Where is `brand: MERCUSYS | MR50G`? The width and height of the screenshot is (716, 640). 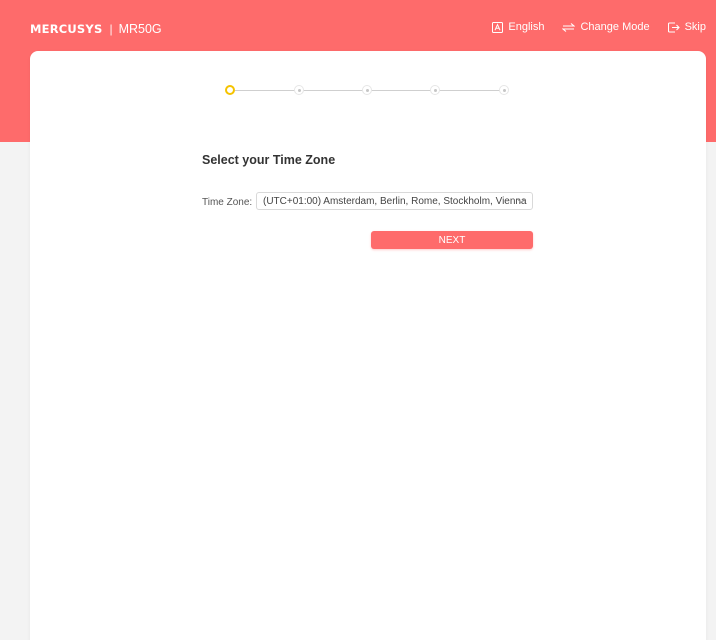 brand: MERCUSYS | MR50G is located at coordinates (96, 29).